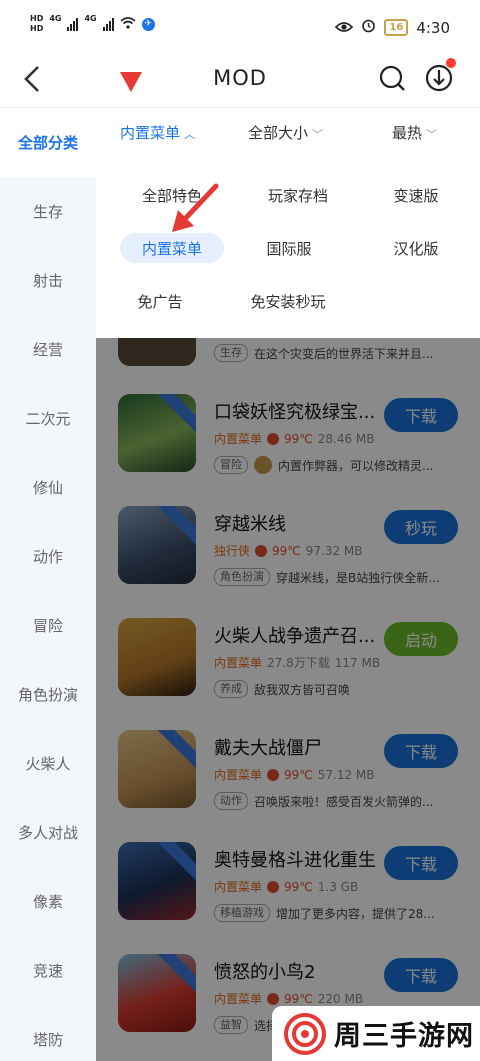 The height and width of the screenshot is (1061, 480). I want to click on battery-icon: 16, so click(396, 27).